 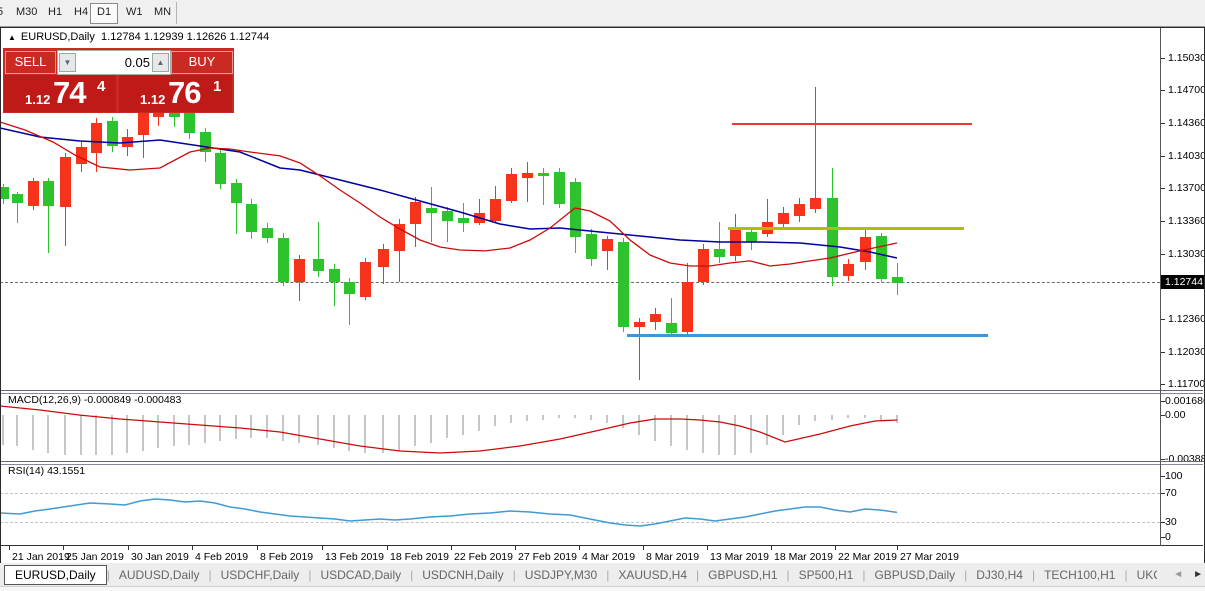 I want to click on time-tick-label: 25 Jan 2019, so click(x=95, y=557).